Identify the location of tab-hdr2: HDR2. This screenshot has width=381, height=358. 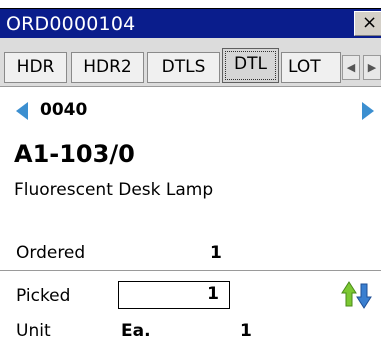
(107, 67).